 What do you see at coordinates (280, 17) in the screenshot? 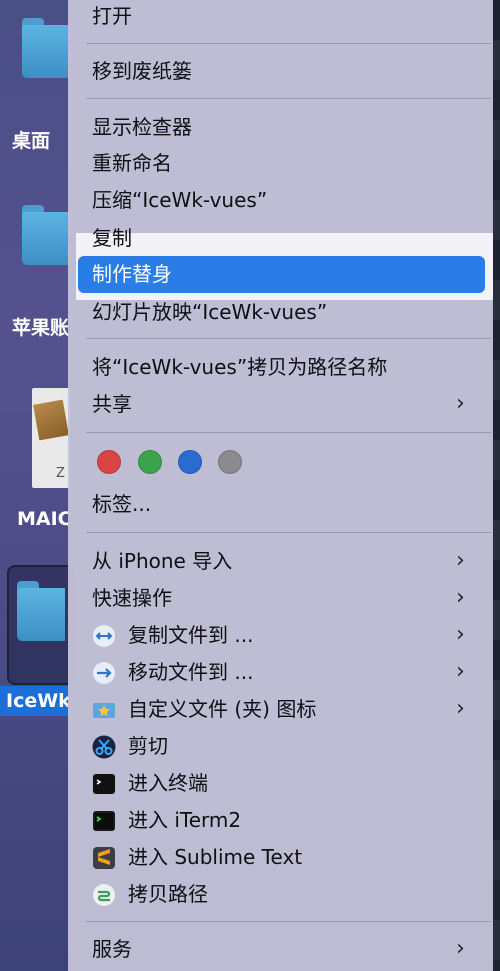
I see `menu-item-open: 打开` at bounding box center [280, 17].